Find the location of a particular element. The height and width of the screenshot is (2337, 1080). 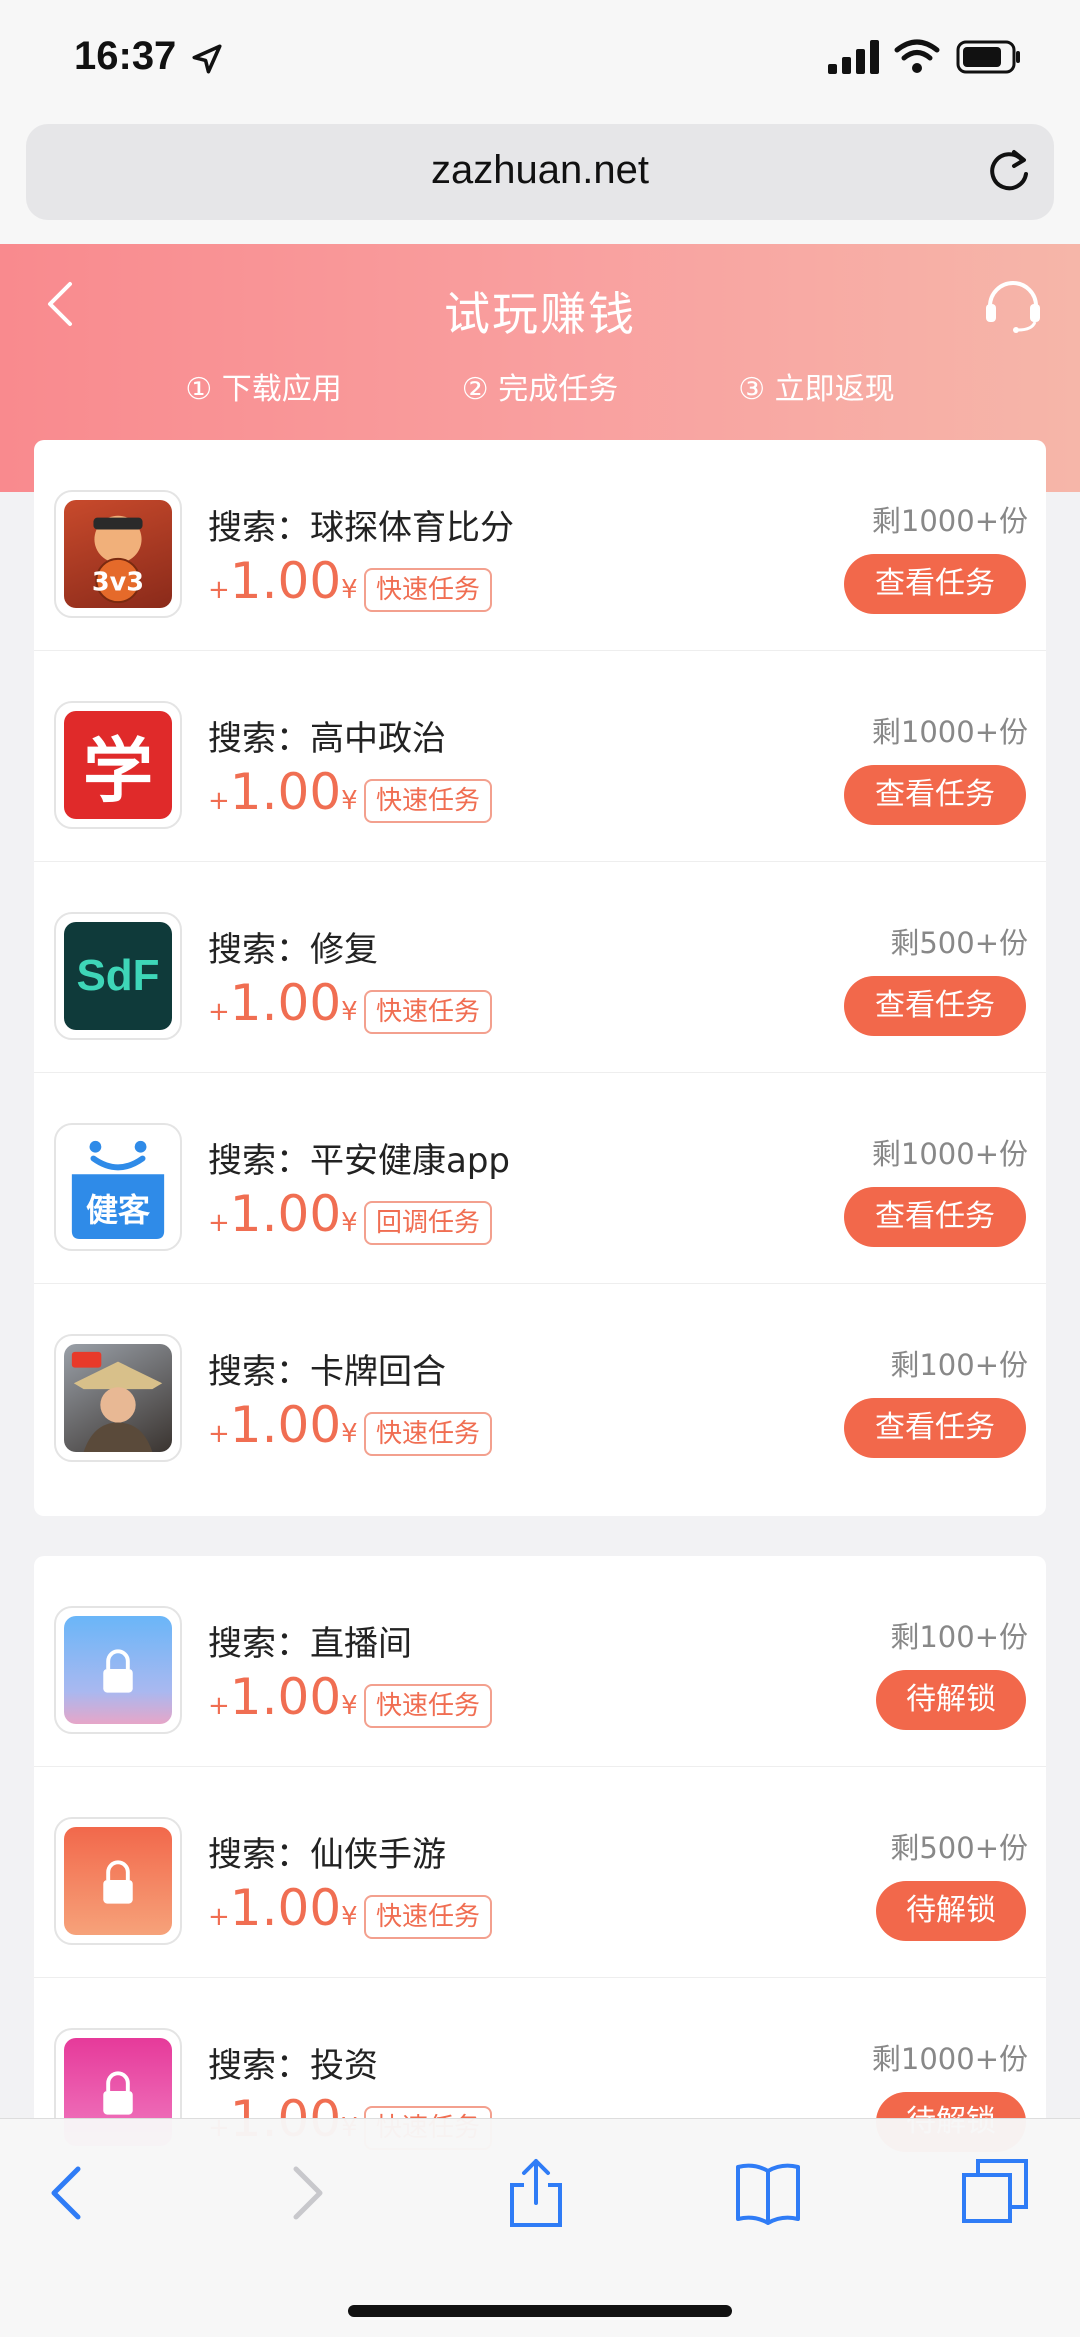

url-text: zazhuan.net is located at coordinates (540, 170).